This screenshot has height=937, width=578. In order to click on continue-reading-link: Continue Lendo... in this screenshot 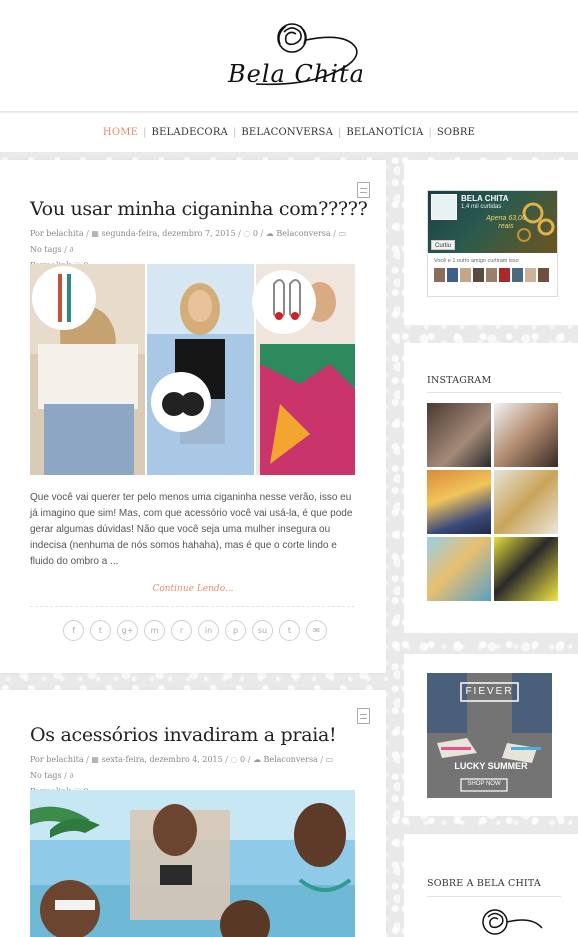, I will do `click(193, 589)`.